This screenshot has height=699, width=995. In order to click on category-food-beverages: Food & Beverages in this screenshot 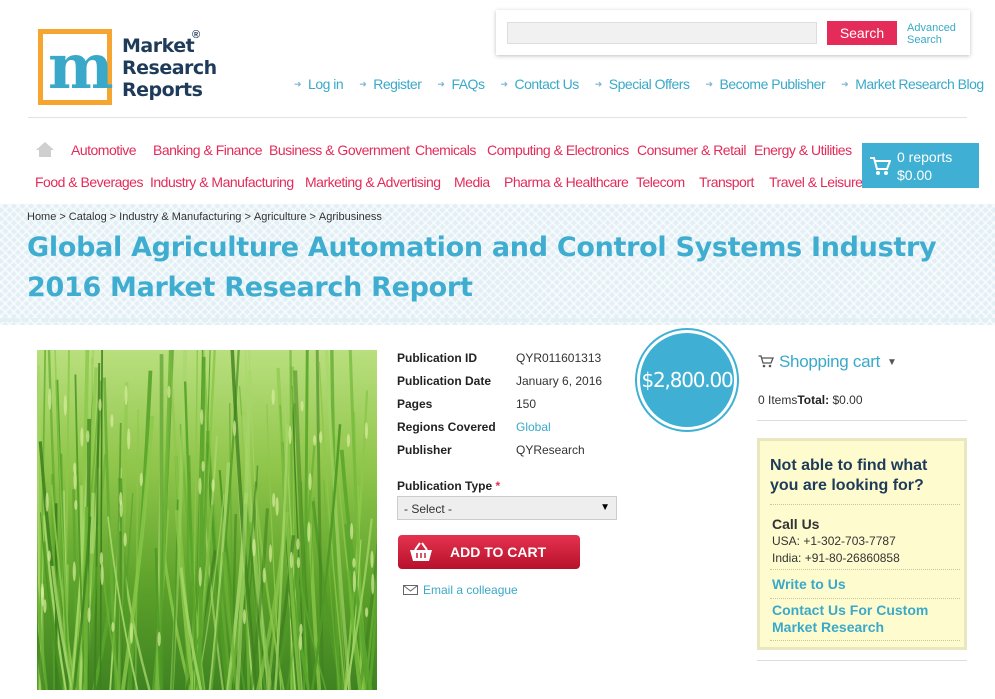, I will do `click(89, 182)`.